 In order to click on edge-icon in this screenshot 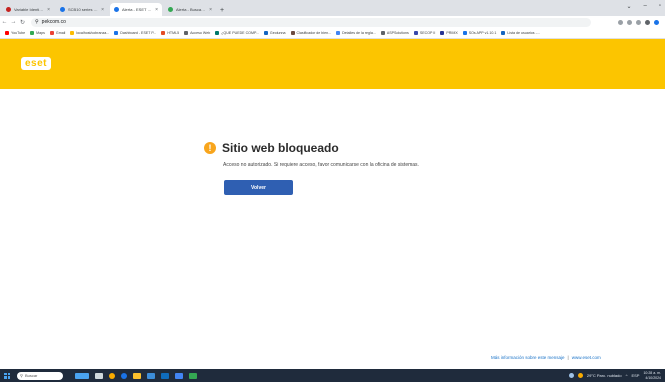, I will do `click(124, 375)`.